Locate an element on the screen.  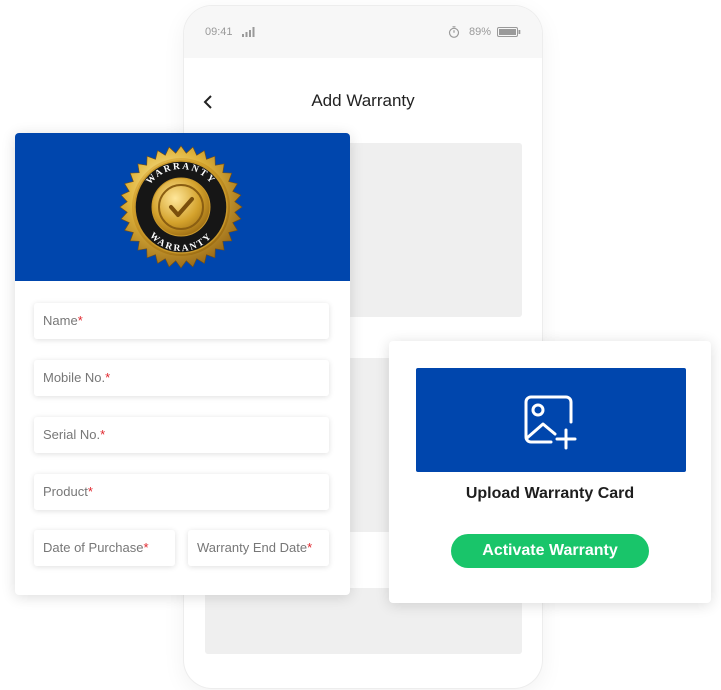
field-label: Product is located at coordinates (65, 491).